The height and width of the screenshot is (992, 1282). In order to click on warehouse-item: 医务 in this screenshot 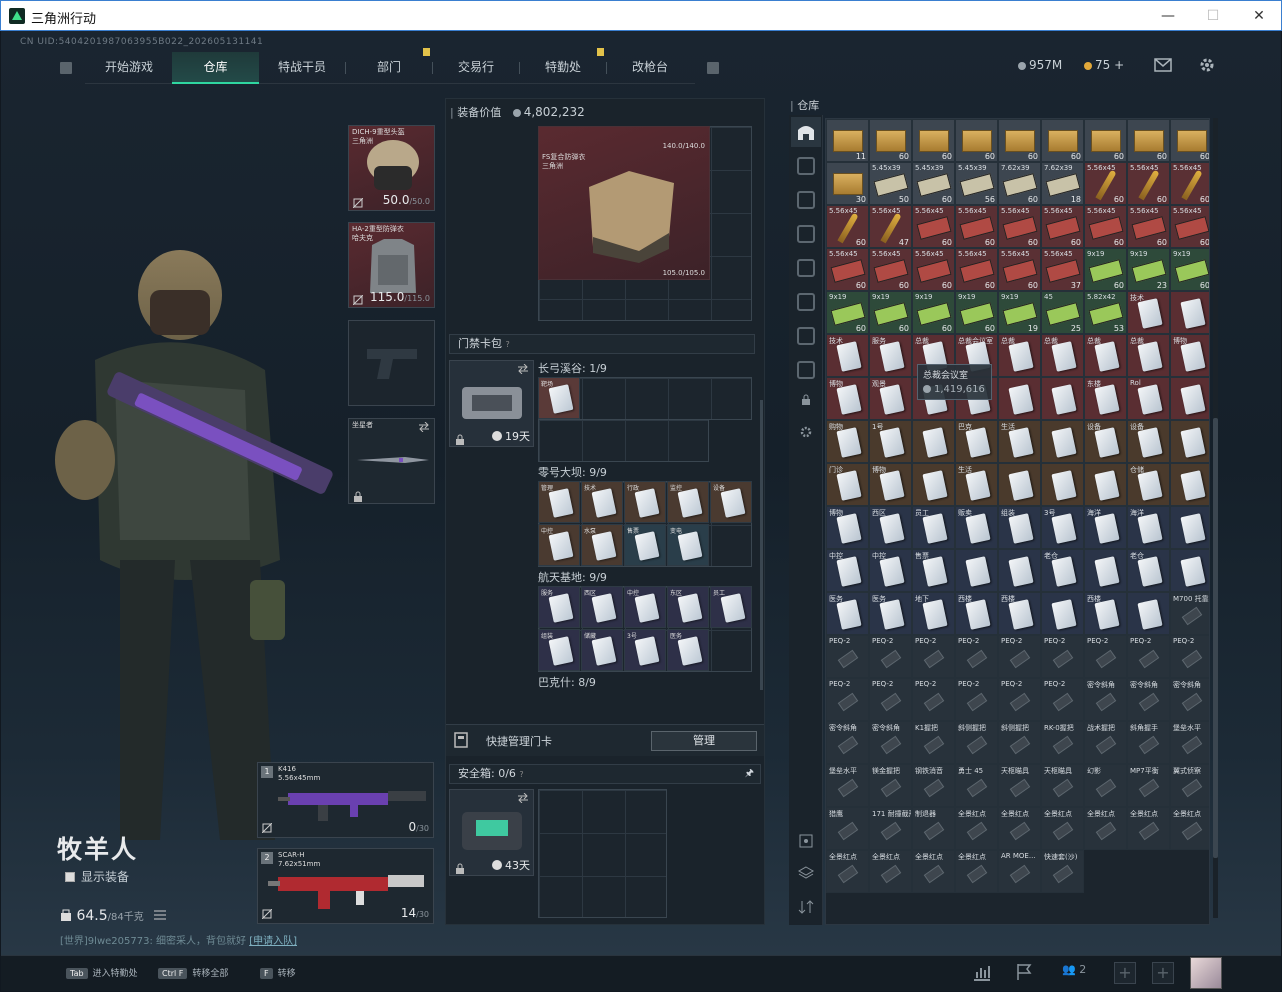, I will do `click(890, 613)`.